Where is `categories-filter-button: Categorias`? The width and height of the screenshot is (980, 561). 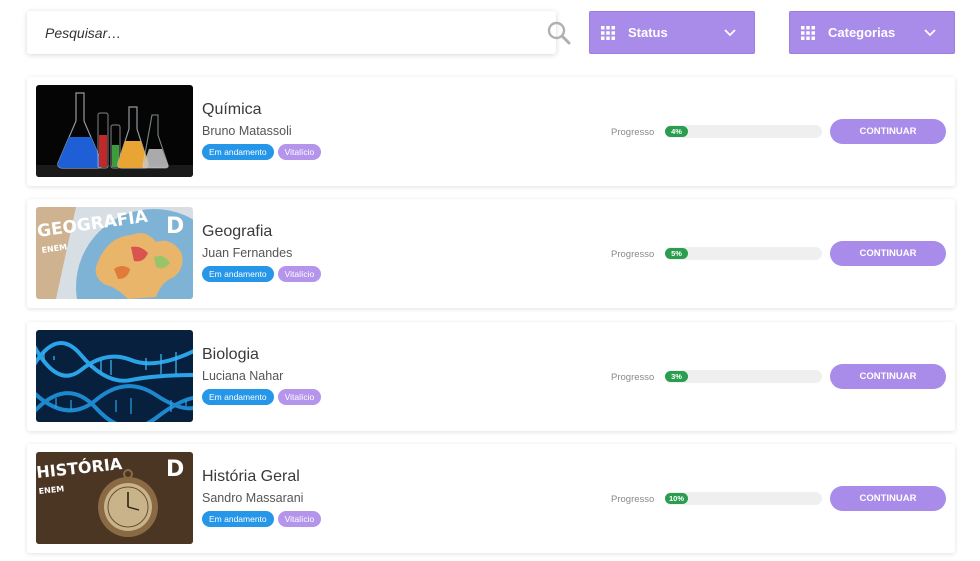
categories-filter-button: Categorias is located at coordinates (872, 32).